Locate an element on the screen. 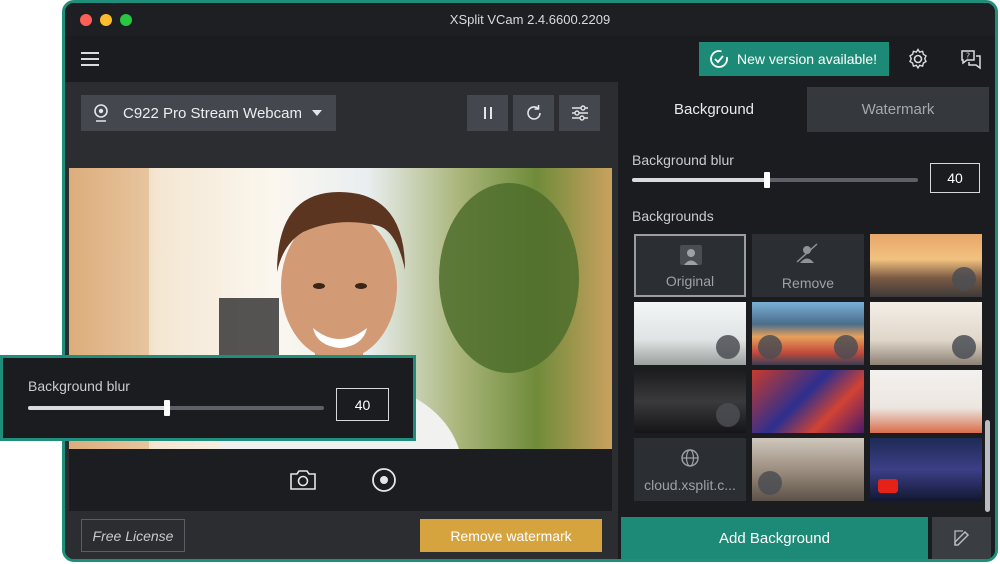 This screenshot has height=564, width=1000. camera-select: C922 Pro Stream Webcam is located at coordinates (208, 113).